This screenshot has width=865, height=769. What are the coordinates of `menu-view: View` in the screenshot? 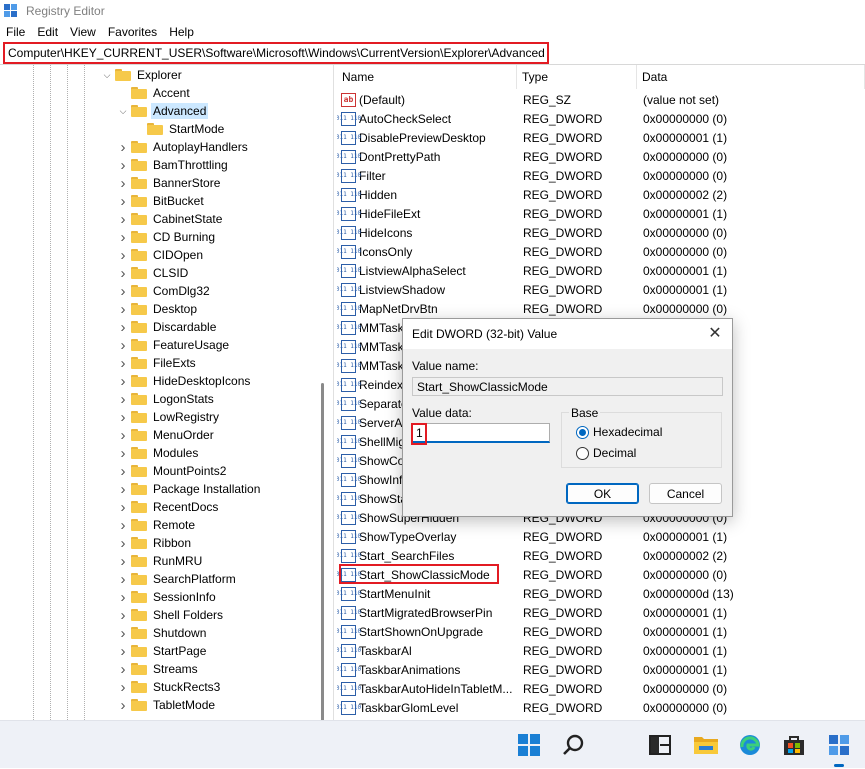 It's located at (83, 32).